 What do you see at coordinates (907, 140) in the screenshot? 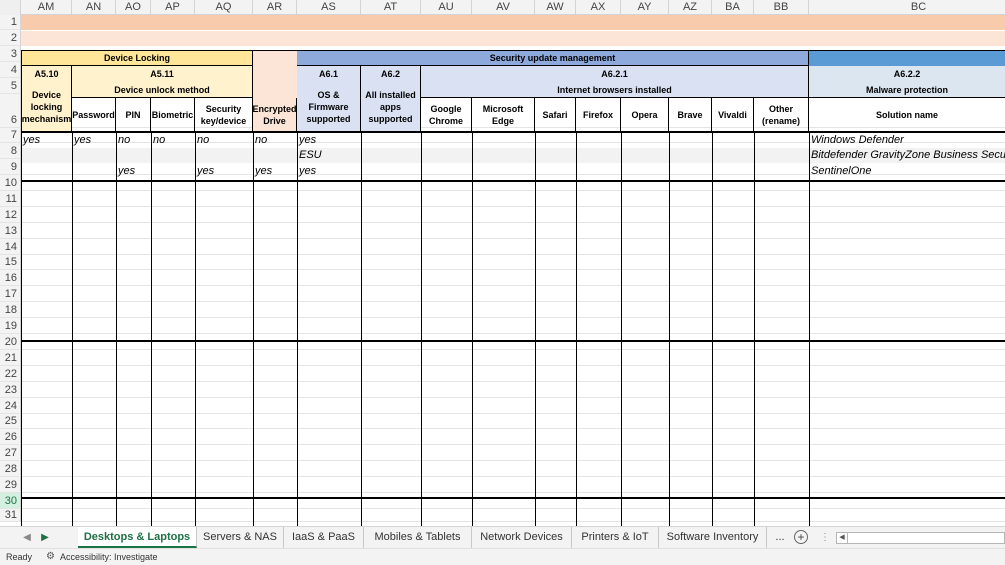
I see `cell-bc7: Windows Defender` at bounding box center [907, 140].